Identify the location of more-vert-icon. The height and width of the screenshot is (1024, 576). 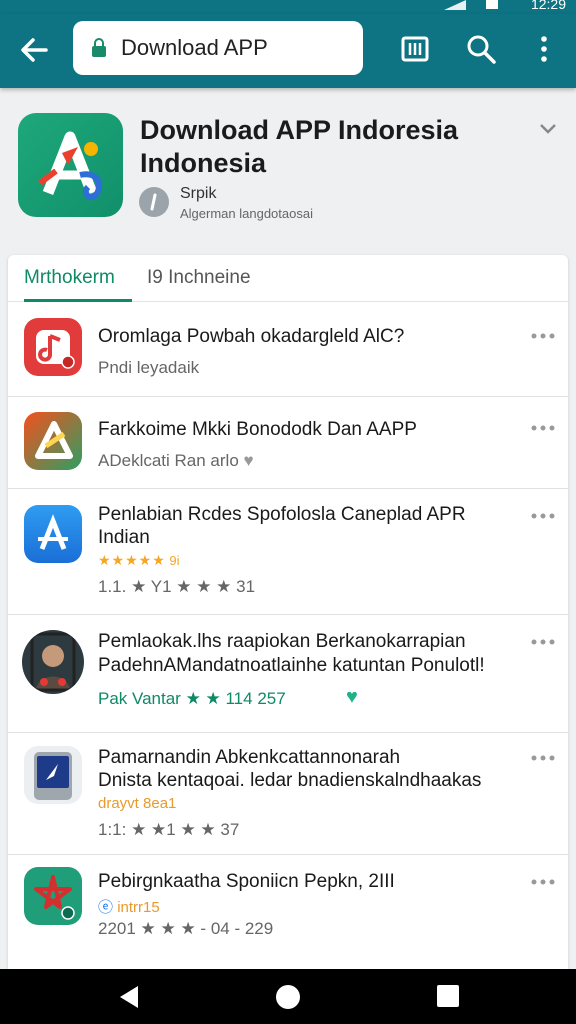
(544, 49).